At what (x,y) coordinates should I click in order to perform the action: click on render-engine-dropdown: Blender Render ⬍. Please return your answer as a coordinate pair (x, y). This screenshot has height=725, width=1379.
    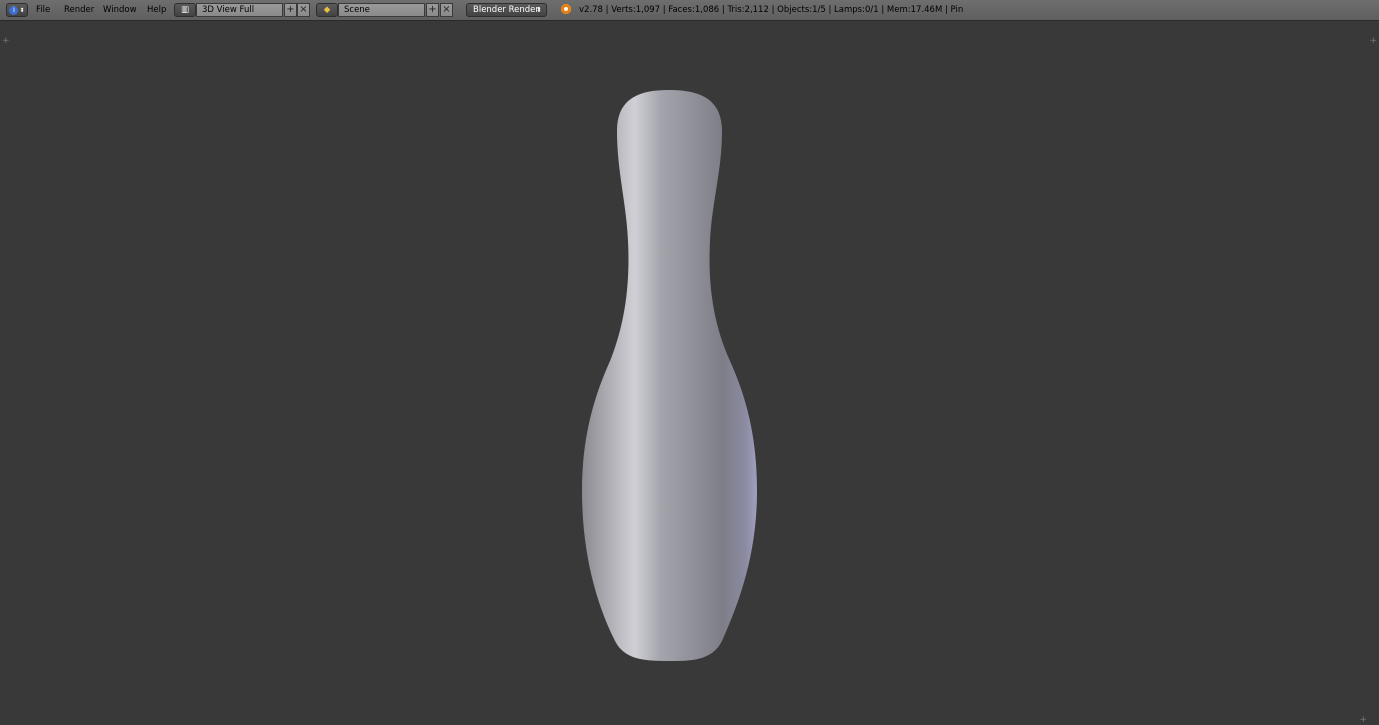
    Looking at the image, I should click on (506, 10).